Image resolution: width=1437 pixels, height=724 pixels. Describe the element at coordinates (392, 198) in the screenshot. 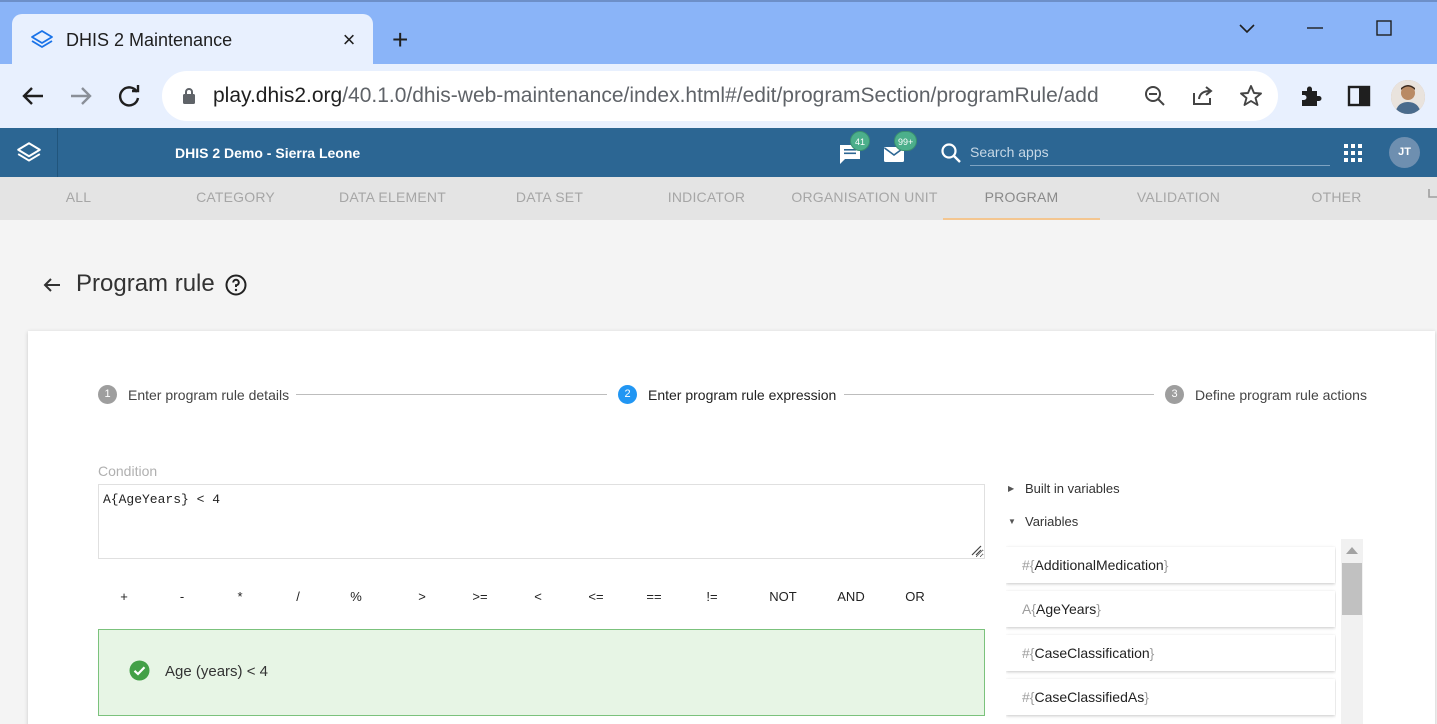

I see `tab-data-element: DATA ELEMENT` at that location.